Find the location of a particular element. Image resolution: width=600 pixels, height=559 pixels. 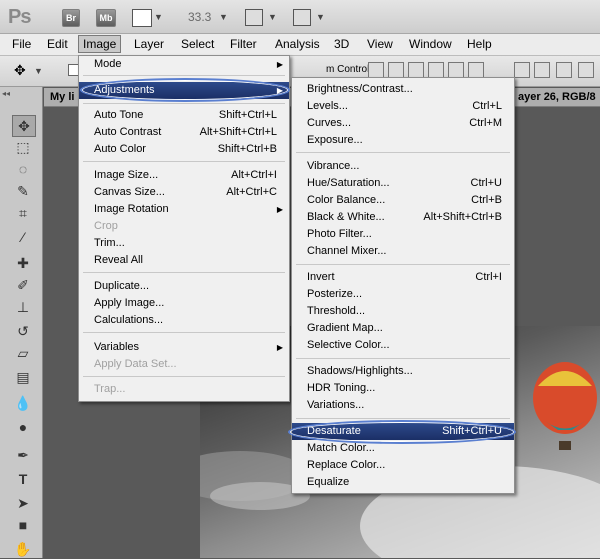

align-top-icon is located at coordinates (376, 70).